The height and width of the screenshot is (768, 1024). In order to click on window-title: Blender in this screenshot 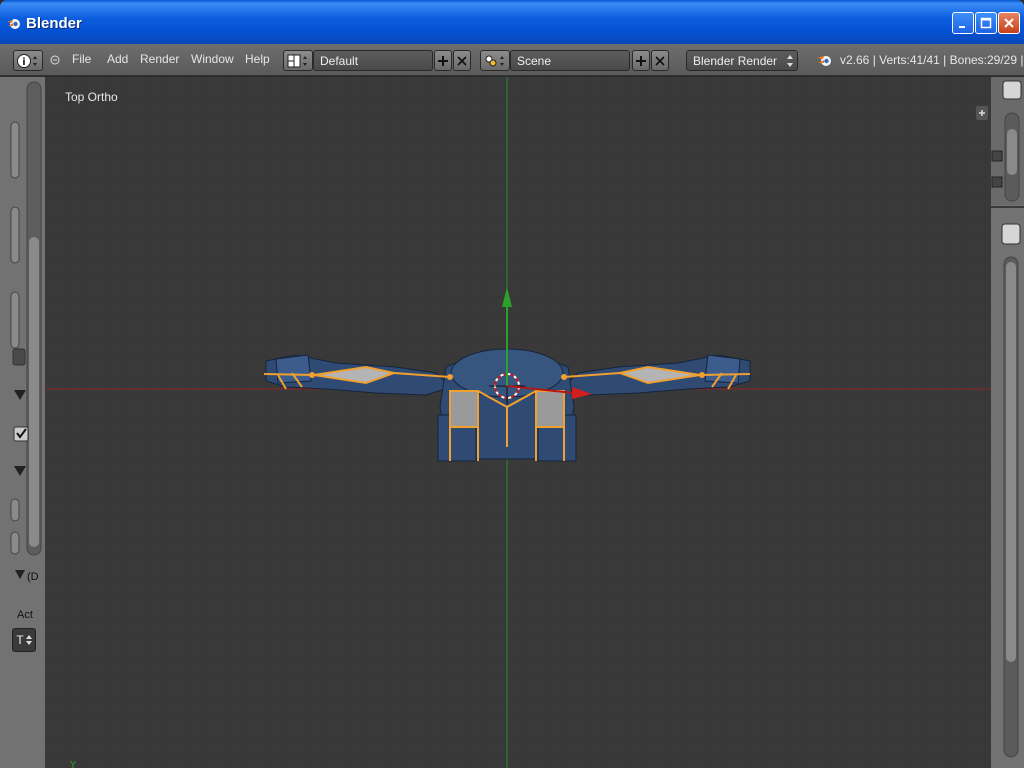, I will do `click(54, 23)`.